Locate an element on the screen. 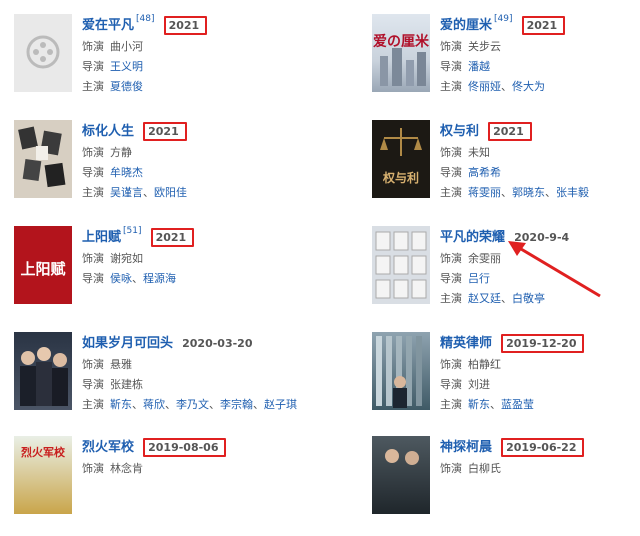  poster-image: 权与利 is located at coordinates (401, 159).